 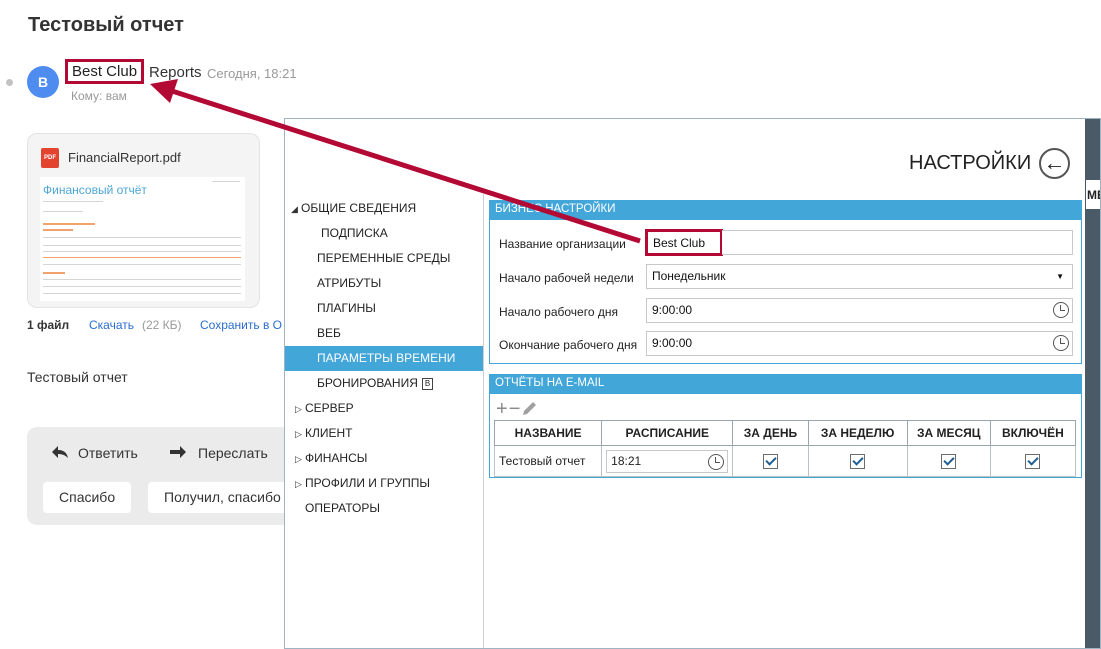 I want to click on col-enabled: ВКЛЮЧЁН, so click(x=1033, y=433).